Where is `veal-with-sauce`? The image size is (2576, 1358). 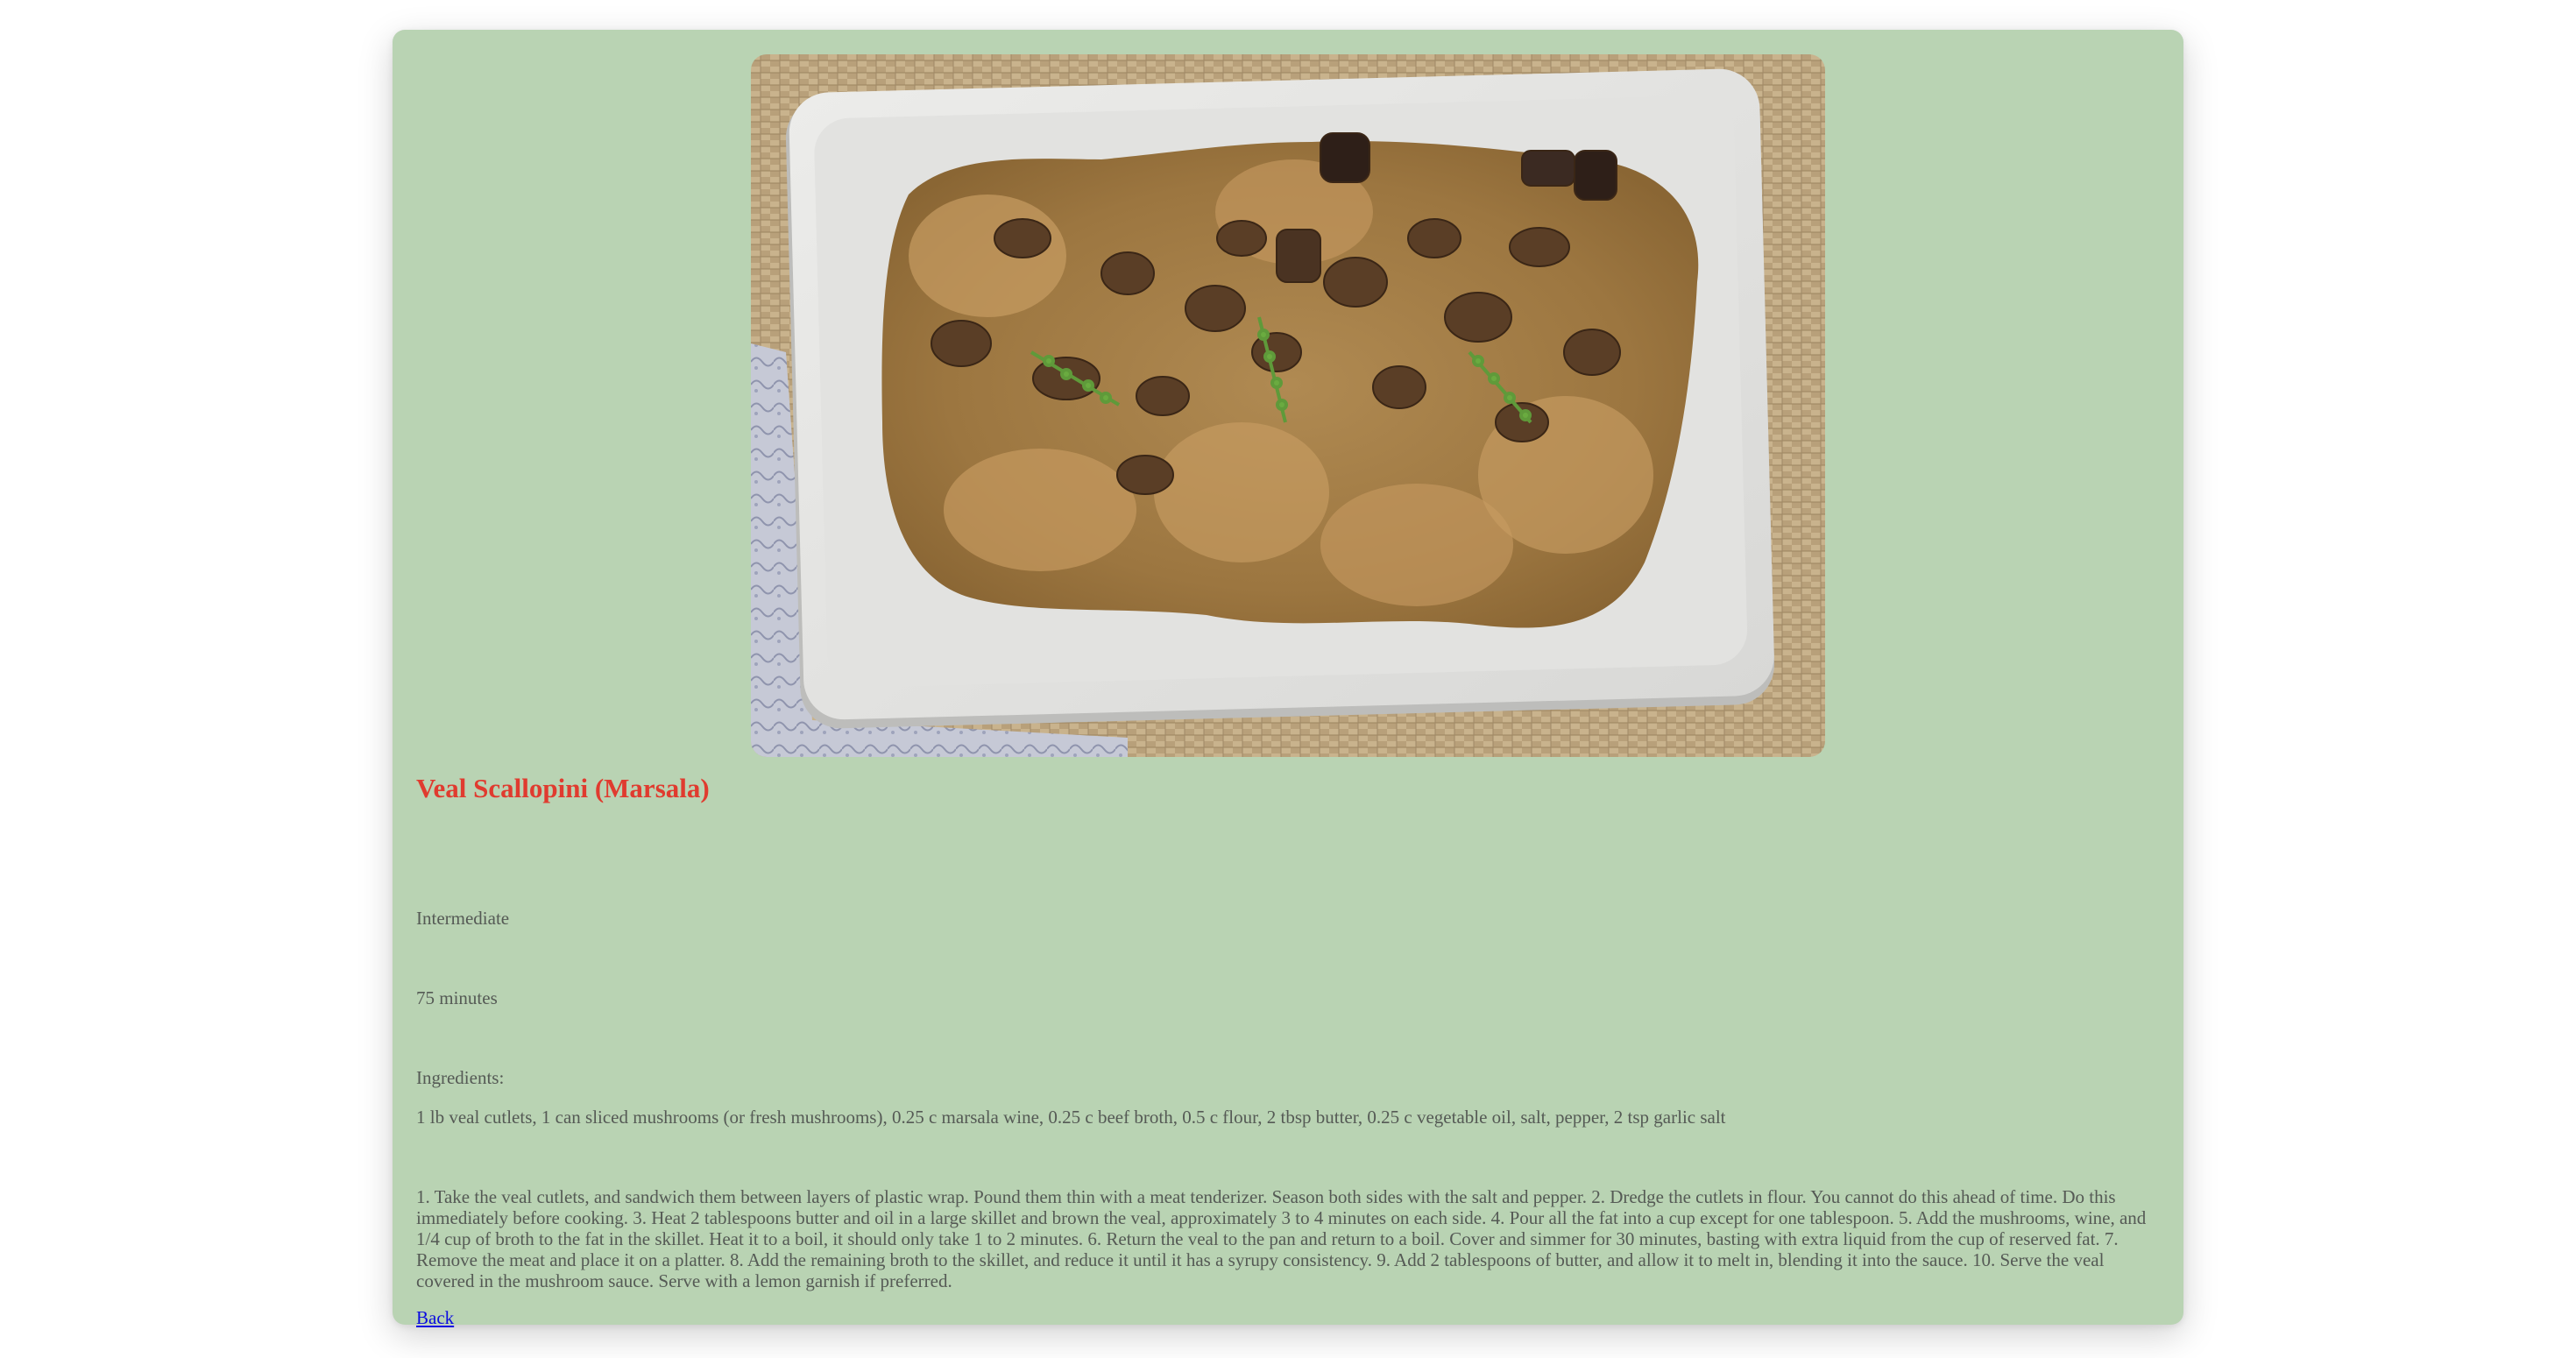
veal-with-sauce is located at coordinates (1290, 384).